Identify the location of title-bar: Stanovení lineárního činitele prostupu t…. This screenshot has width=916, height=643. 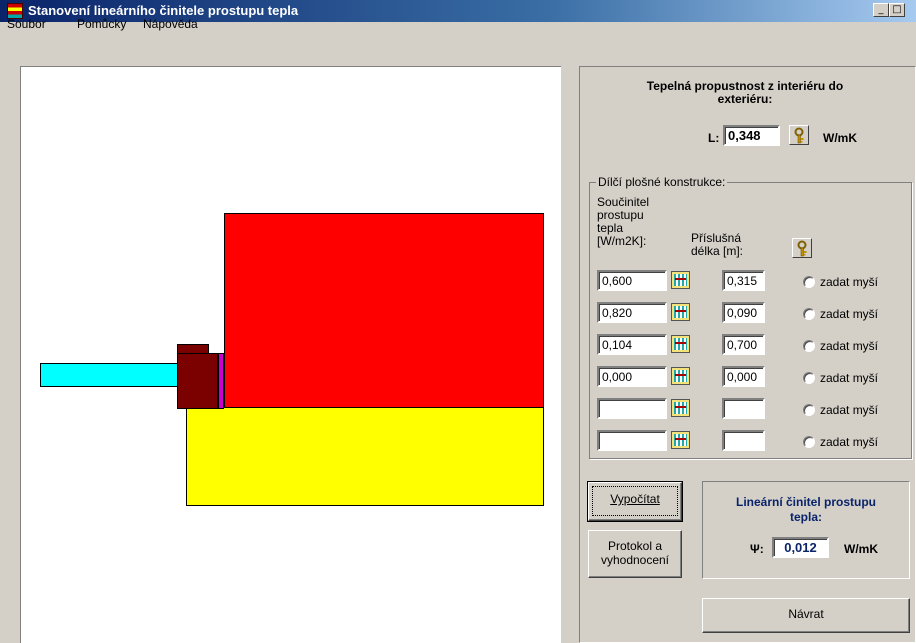
(458, 11).